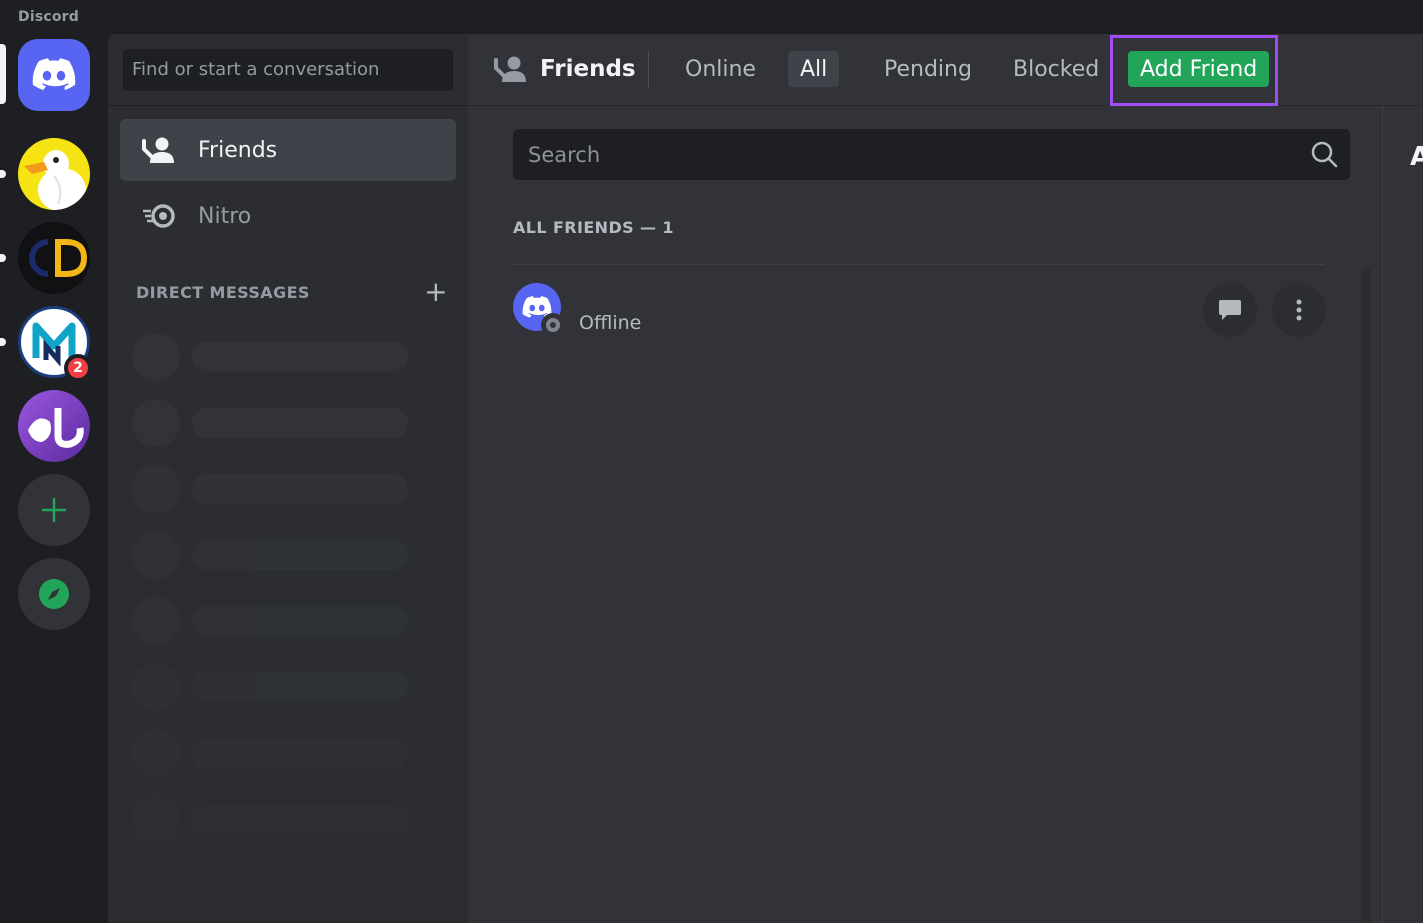 The height and width of the screenshot is (923, 1423). I want to click on goose-avatar-icon, so click(55, 180).